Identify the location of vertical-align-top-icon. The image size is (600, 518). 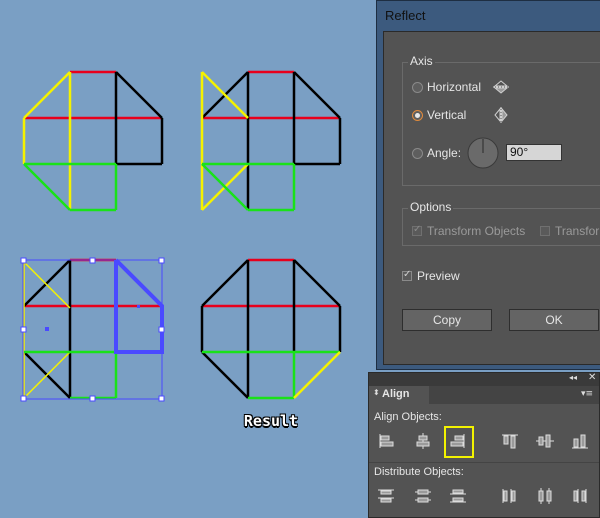
(510, 441).